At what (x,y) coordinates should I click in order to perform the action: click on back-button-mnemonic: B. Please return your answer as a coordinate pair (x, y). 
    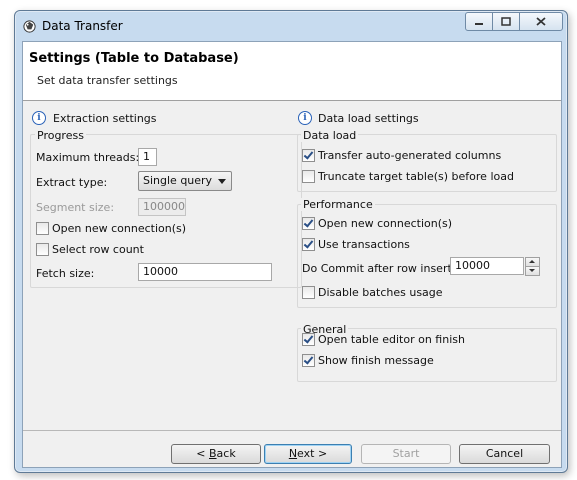
    Looking at the image, I should click on (213, 453).